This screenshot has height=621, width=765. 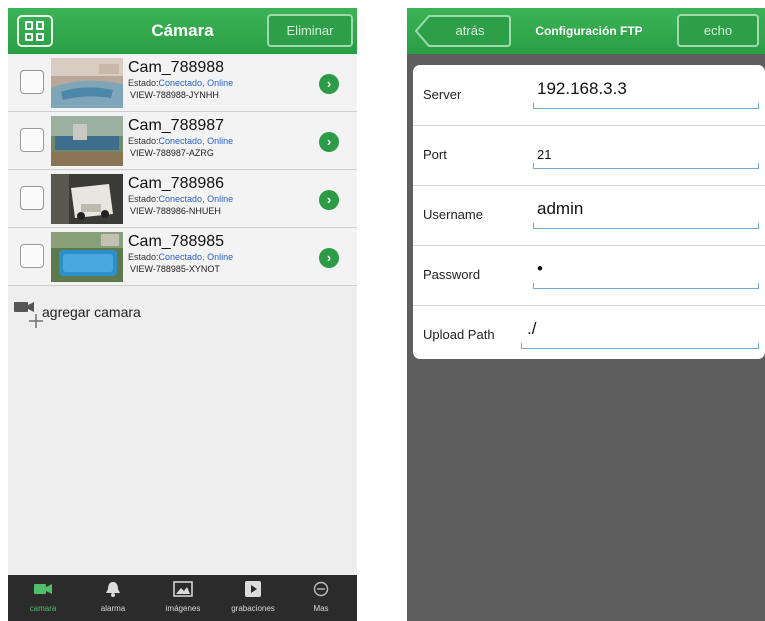 What do you see at coordinates (310, 30) in the screenshot?
I see `delete-button: Eliminar` at bounding box center [310, 30].